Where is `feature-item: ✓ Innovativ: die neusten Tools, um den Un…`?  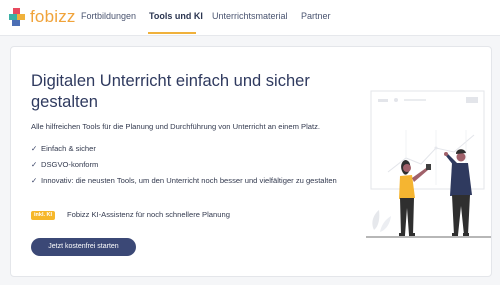 feature-item: ✓ Innovativ: die neusten Tools, um den Un… is located at coordinates (196, 180).